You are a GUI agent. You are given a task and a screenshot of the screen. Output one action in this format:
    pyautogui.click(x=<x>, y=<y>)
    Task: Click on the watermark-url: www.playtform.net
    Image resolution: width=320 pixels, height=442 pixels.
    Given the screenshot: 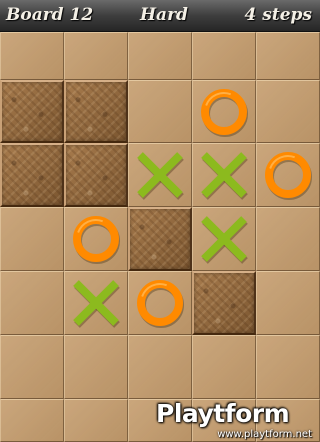 What is the action you would take?
    pyautogui.click(x=264, y=434)
    